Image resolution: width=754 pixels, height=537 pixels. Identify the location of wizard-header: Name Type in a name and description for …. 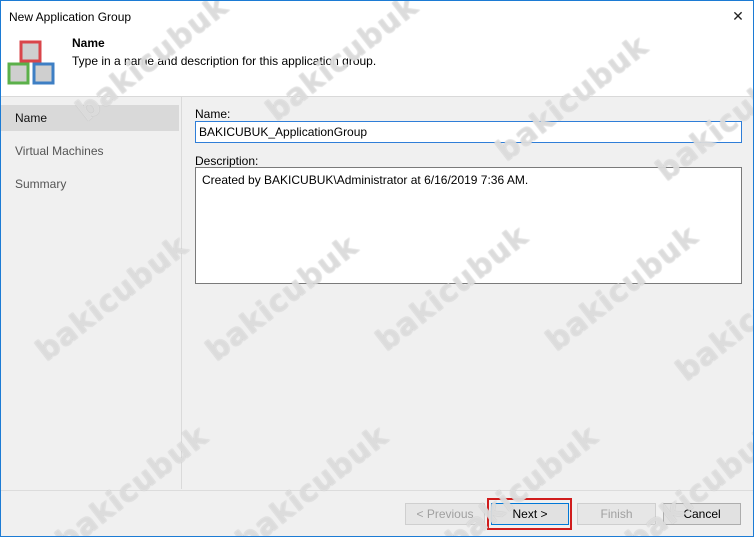
(377, 64).